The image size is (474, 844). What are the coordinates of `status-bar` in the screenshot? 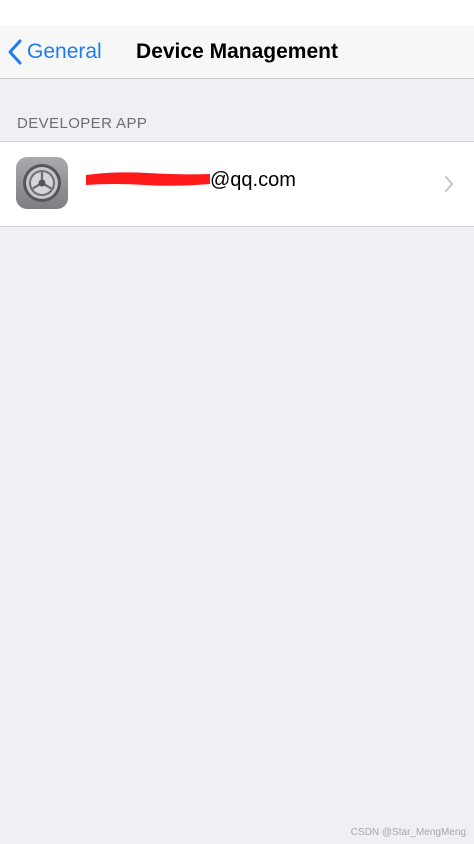 It's located at (237, 13).